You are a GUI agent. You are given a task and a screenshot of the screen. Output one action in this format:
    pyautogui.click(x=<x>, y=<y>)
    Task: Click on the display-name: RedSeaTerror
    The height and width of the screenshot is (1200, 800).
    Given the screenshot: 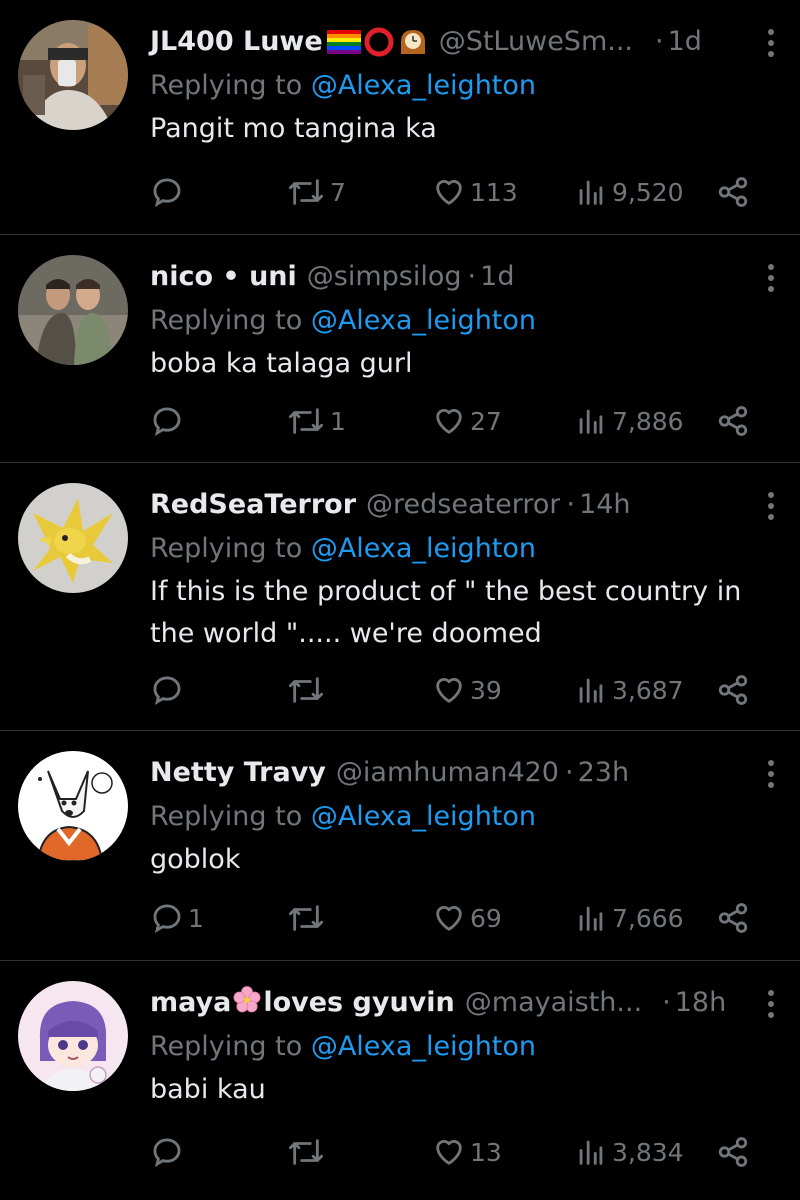 What is the action you would take?
    pyautogui.click(x=253, y=505)
    